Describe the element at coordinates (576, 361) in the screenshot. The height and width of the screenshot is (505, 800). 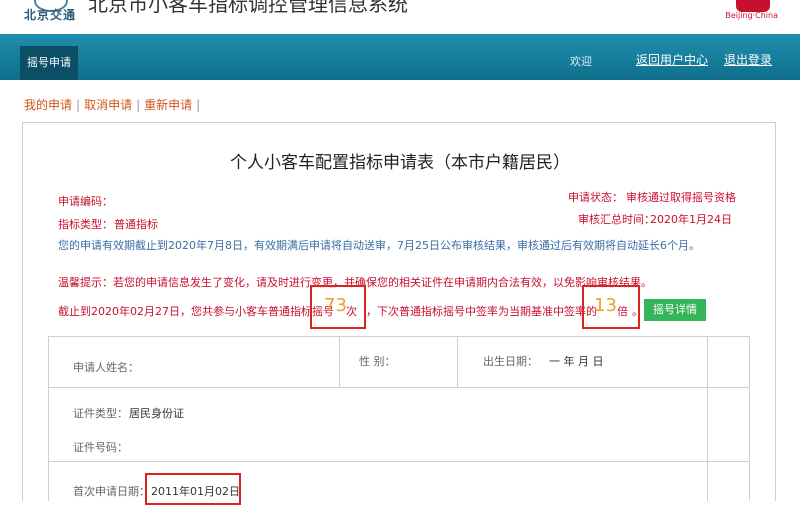
I see `birth-date-value: 一 年 月 日` at that location.